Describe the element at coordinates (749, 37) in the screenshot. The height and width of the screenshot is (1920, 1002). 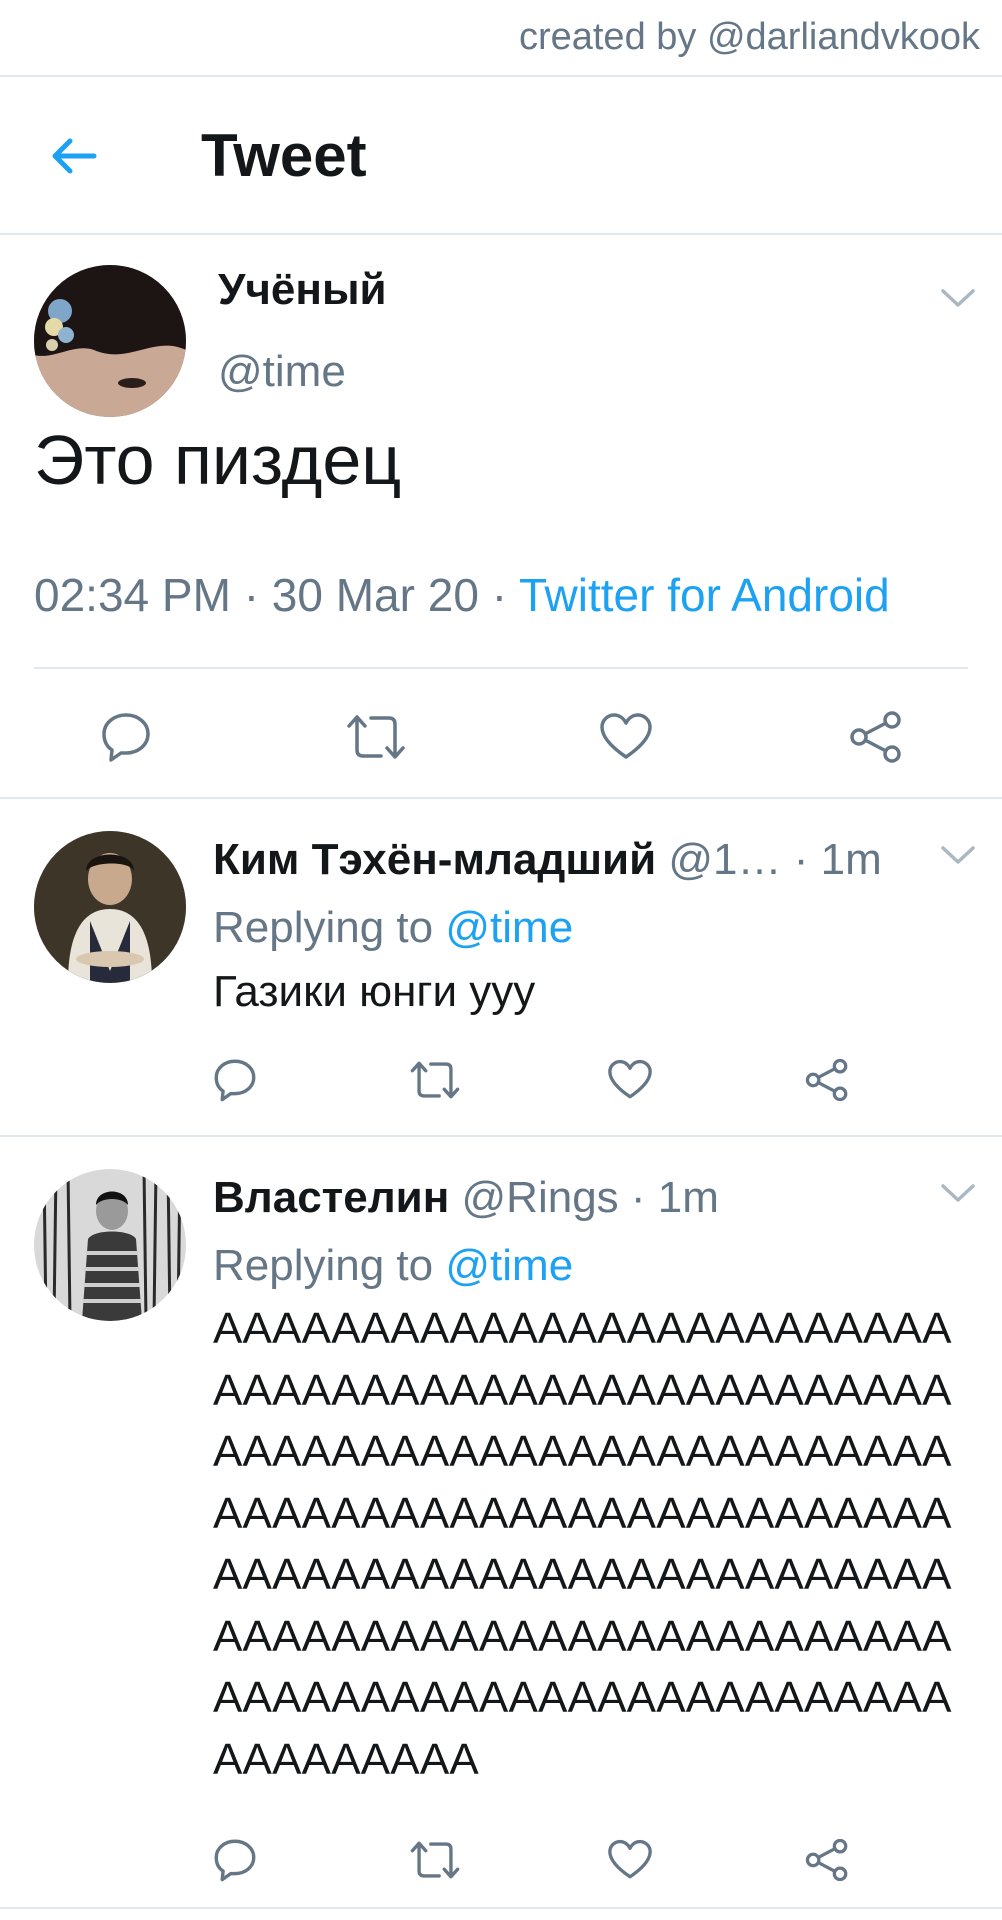
I see `credit-text: created by @darliandvkook` at that location.